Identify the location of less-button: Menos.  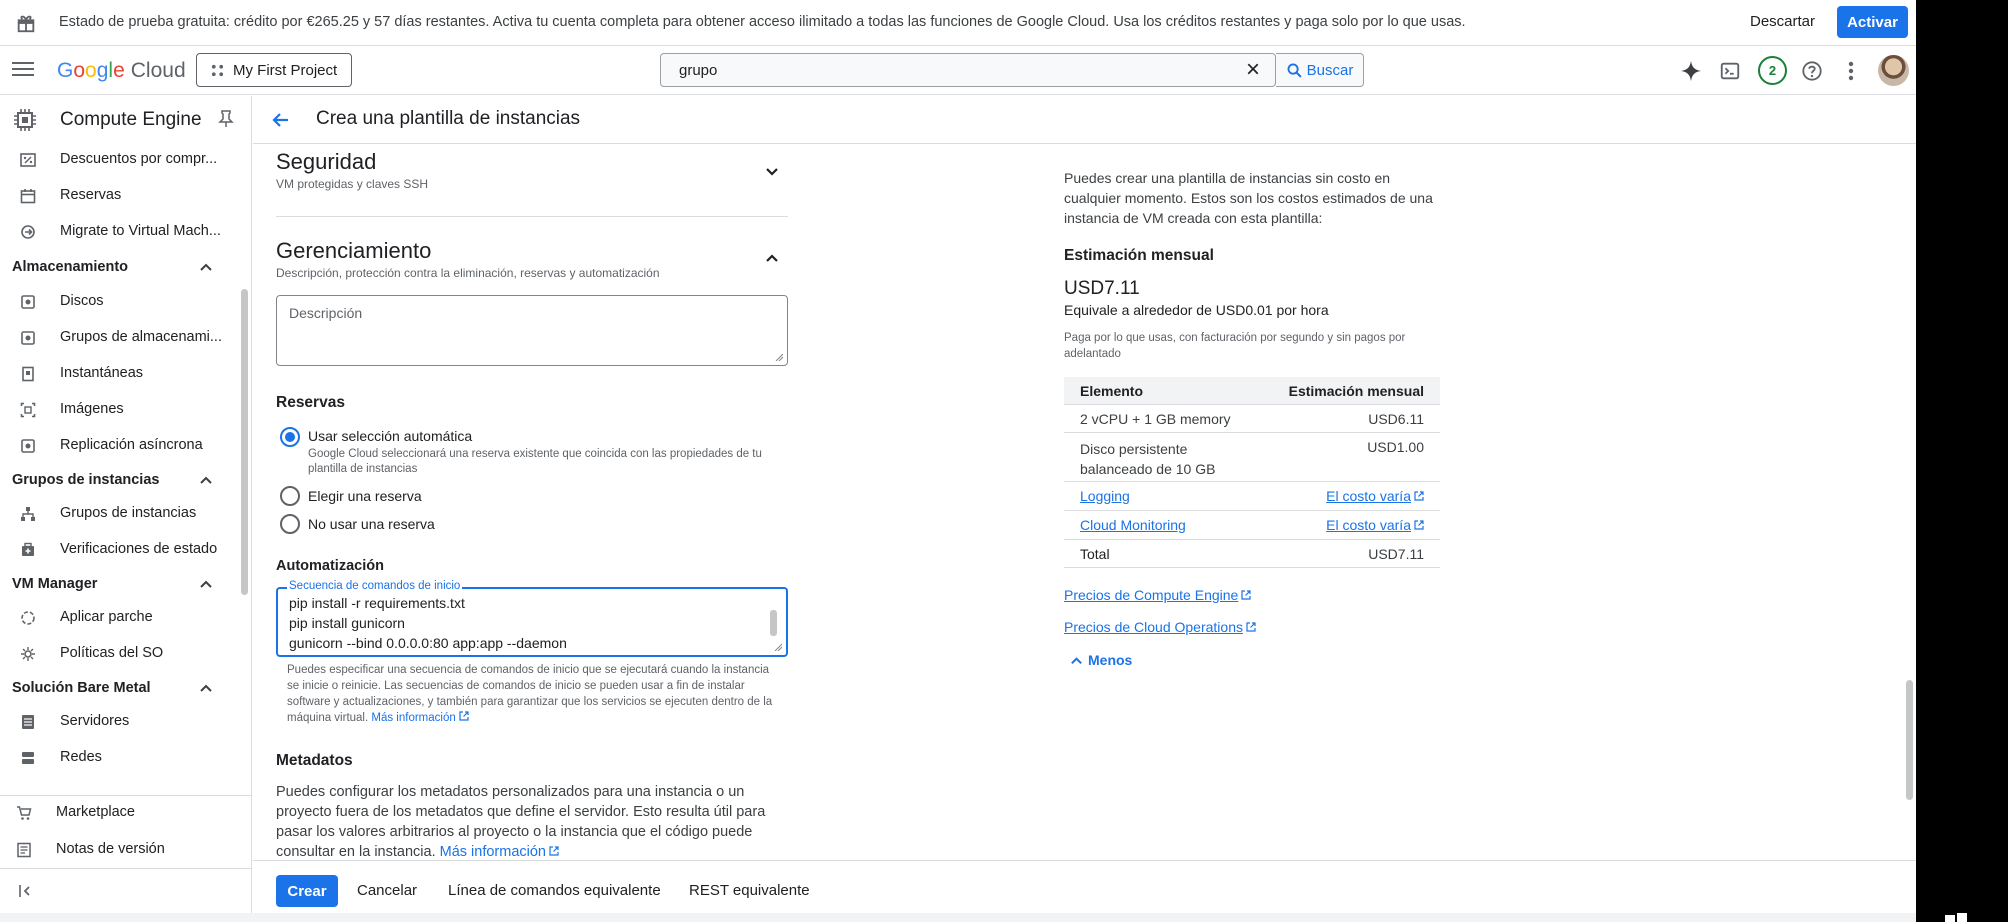
(1101, 660).